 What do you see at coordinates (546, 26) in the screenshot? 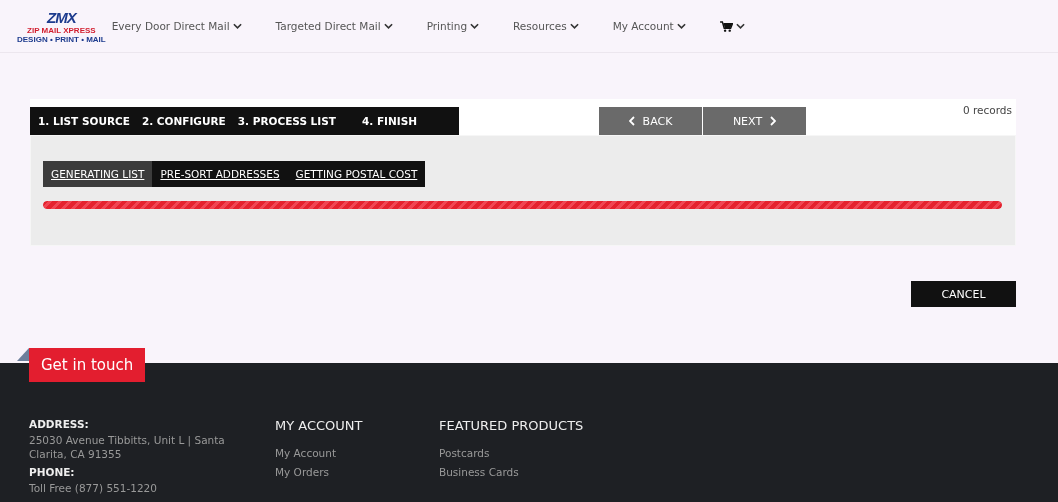
I see `nav-menu-link: Resources` at bounding box center [546, 26].